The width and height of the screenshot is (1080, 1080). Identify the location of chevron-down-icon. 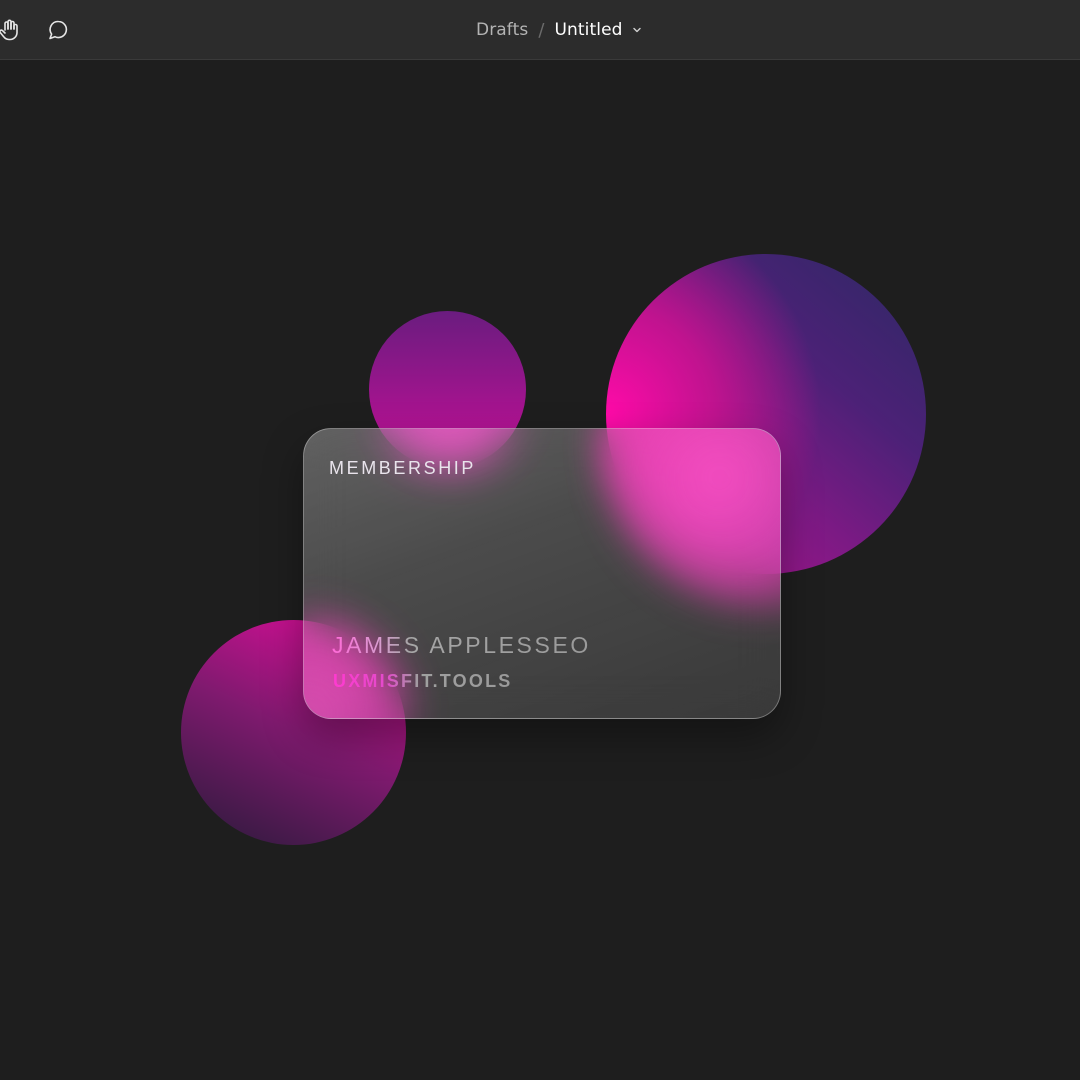
(636, 30).